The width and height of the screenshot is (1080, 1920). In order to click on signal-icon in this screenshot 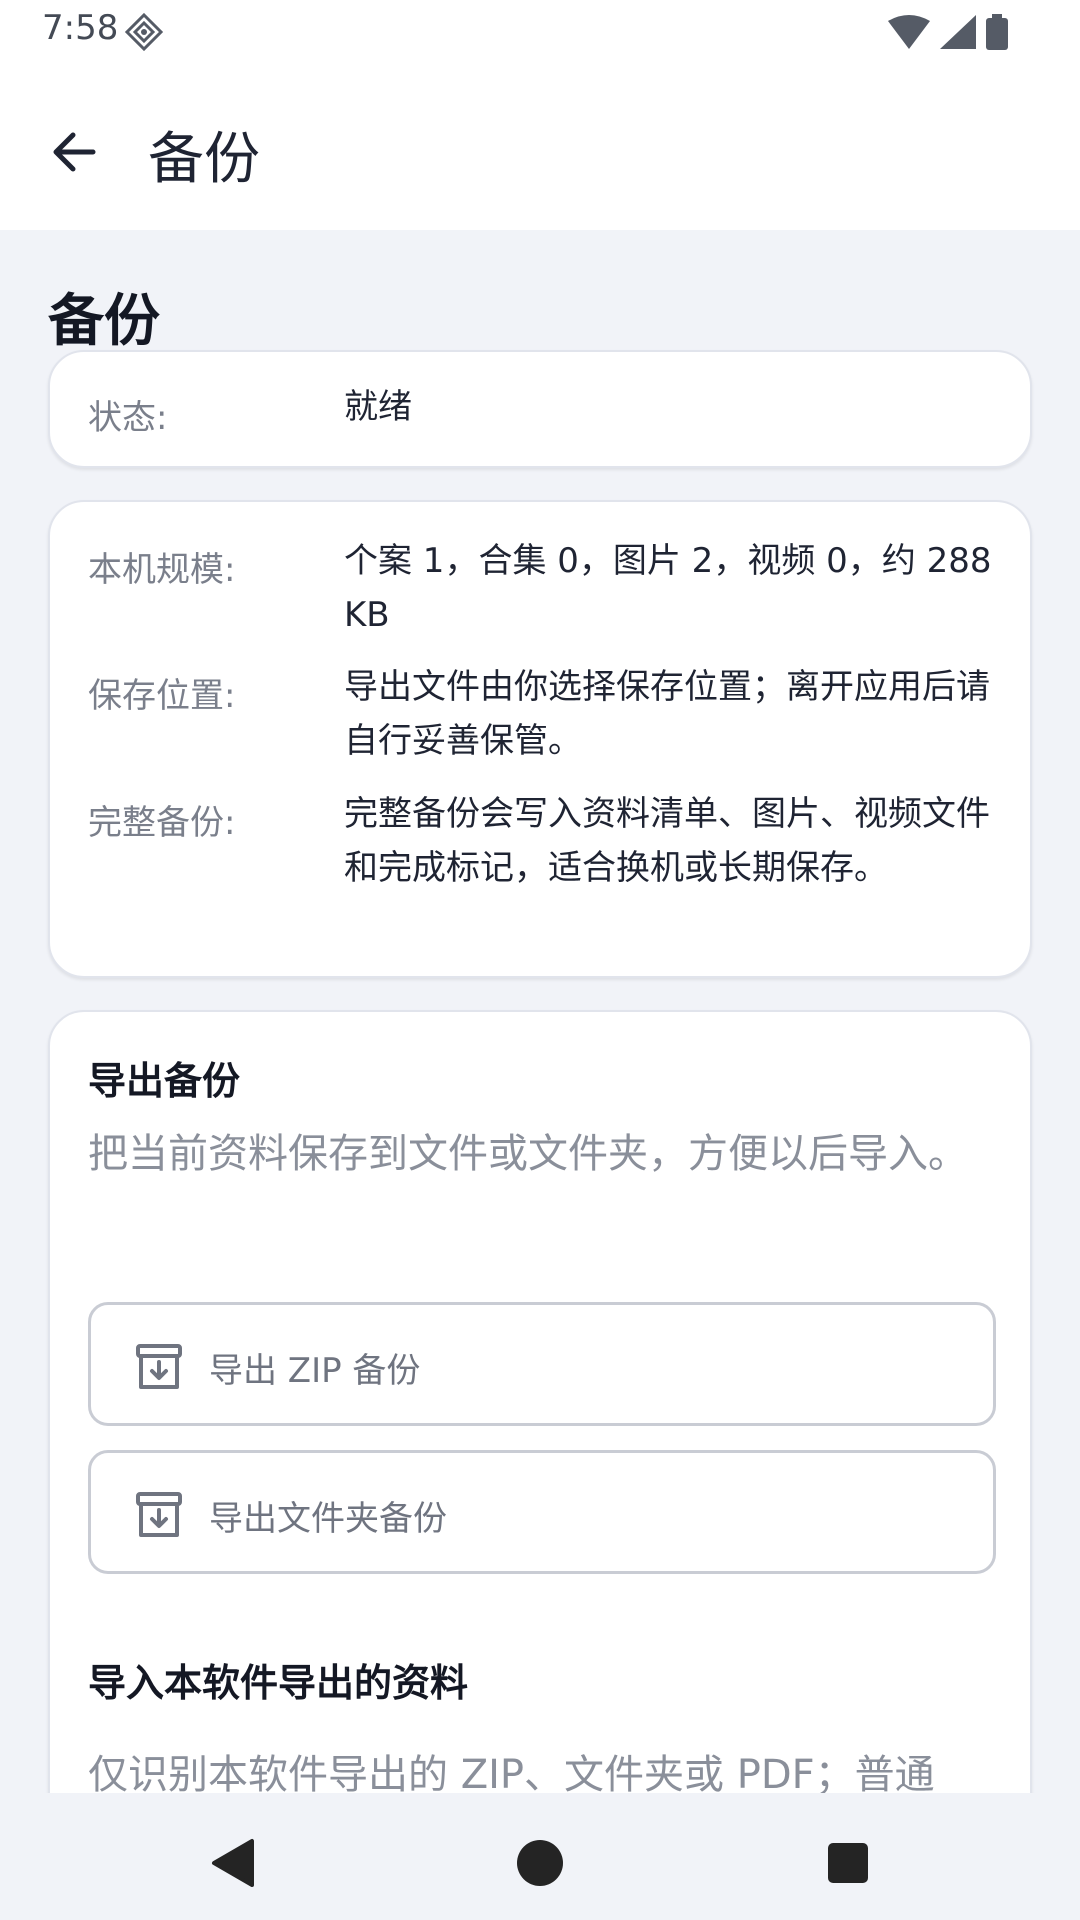, I will do `click(958, 34)`.